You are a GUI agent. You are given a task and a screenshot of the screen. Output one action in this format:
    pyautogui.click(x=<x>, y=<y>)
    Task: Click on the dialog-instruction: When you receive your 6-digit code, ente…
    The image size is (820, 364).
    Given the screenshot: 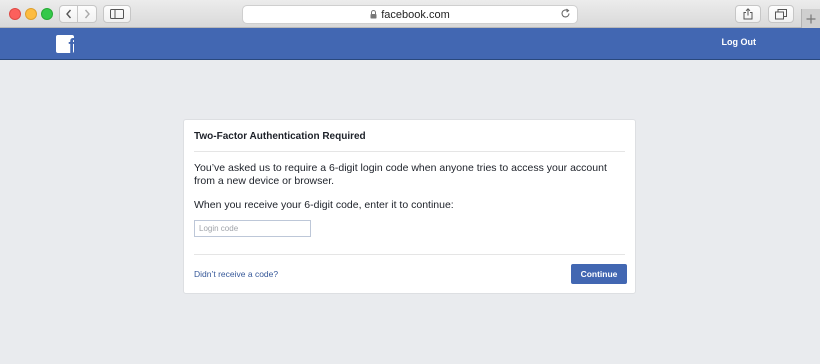 What is the action you would take?
    pyautogui.click(x=324, y=205)
    